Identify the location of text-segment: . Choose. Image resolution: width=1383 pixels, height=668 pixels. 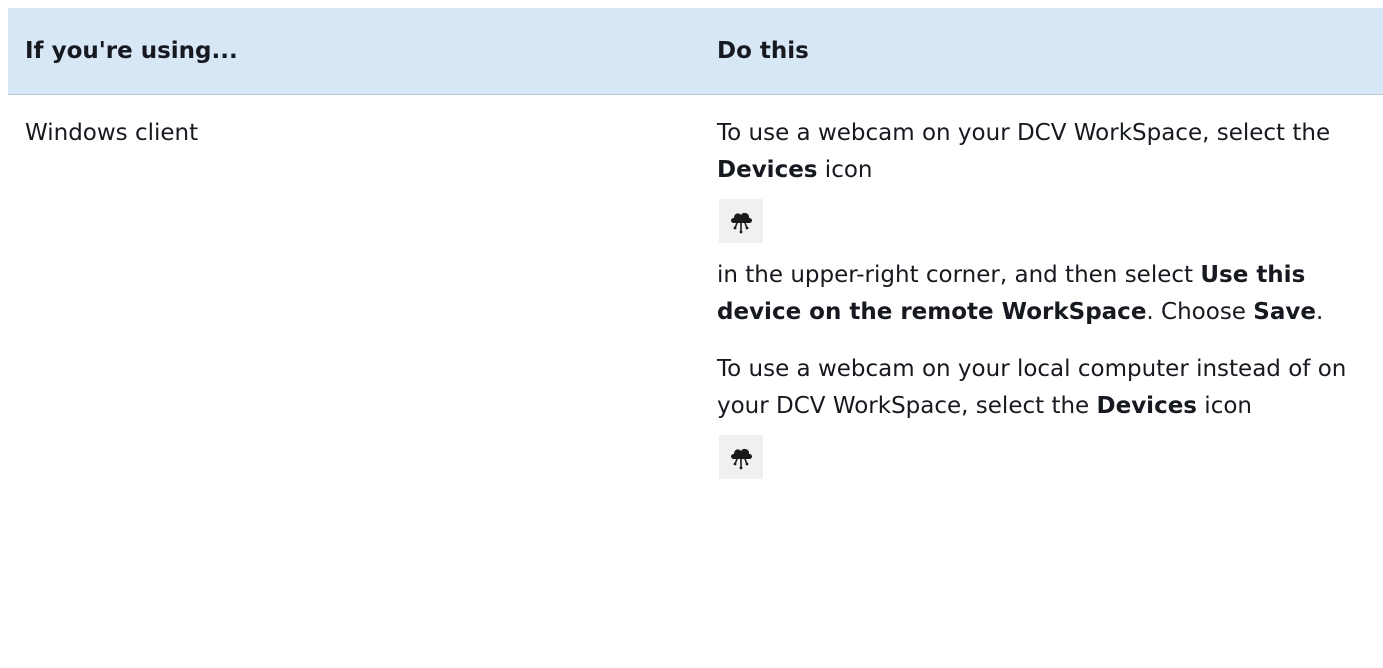
(1200, 312).